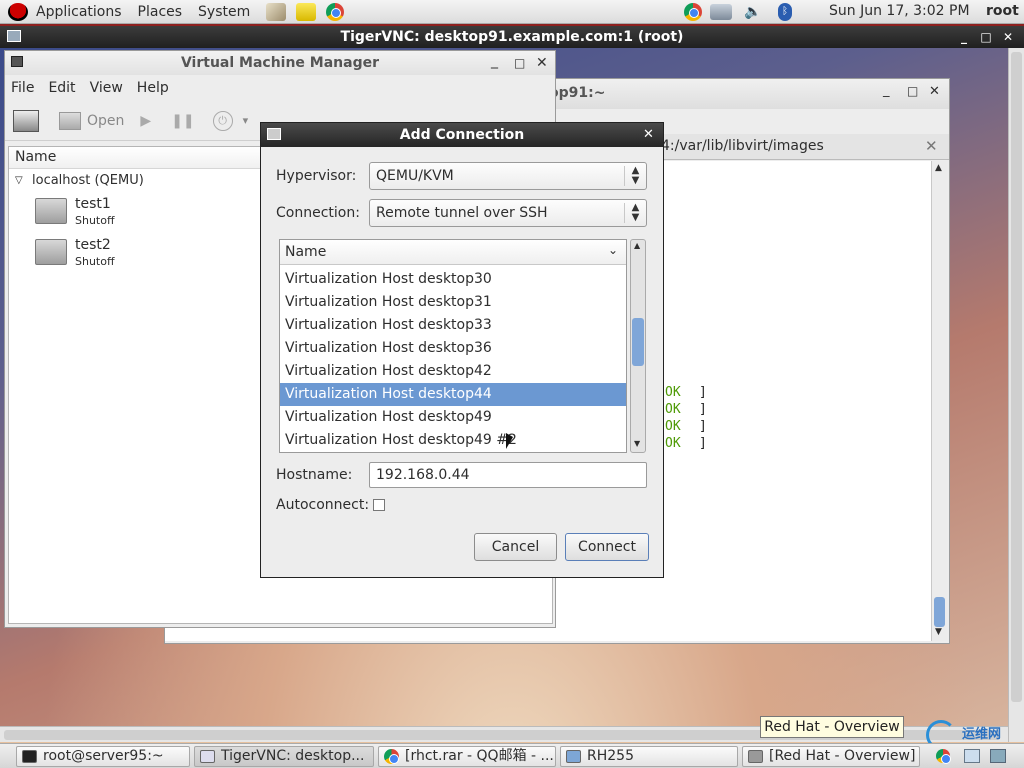  I want to click on vnc-window-icon, so click(14, 36).